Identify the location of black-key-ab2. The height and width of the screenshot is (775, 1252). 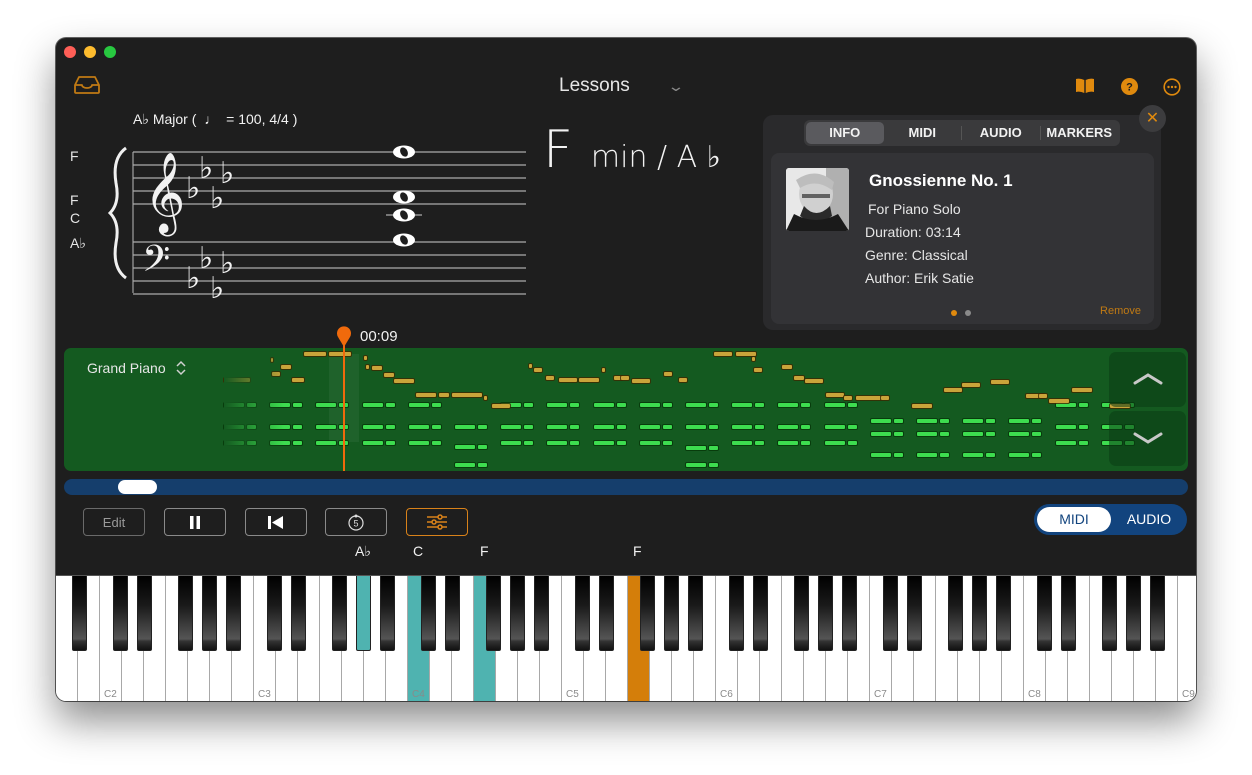
(209, 613).